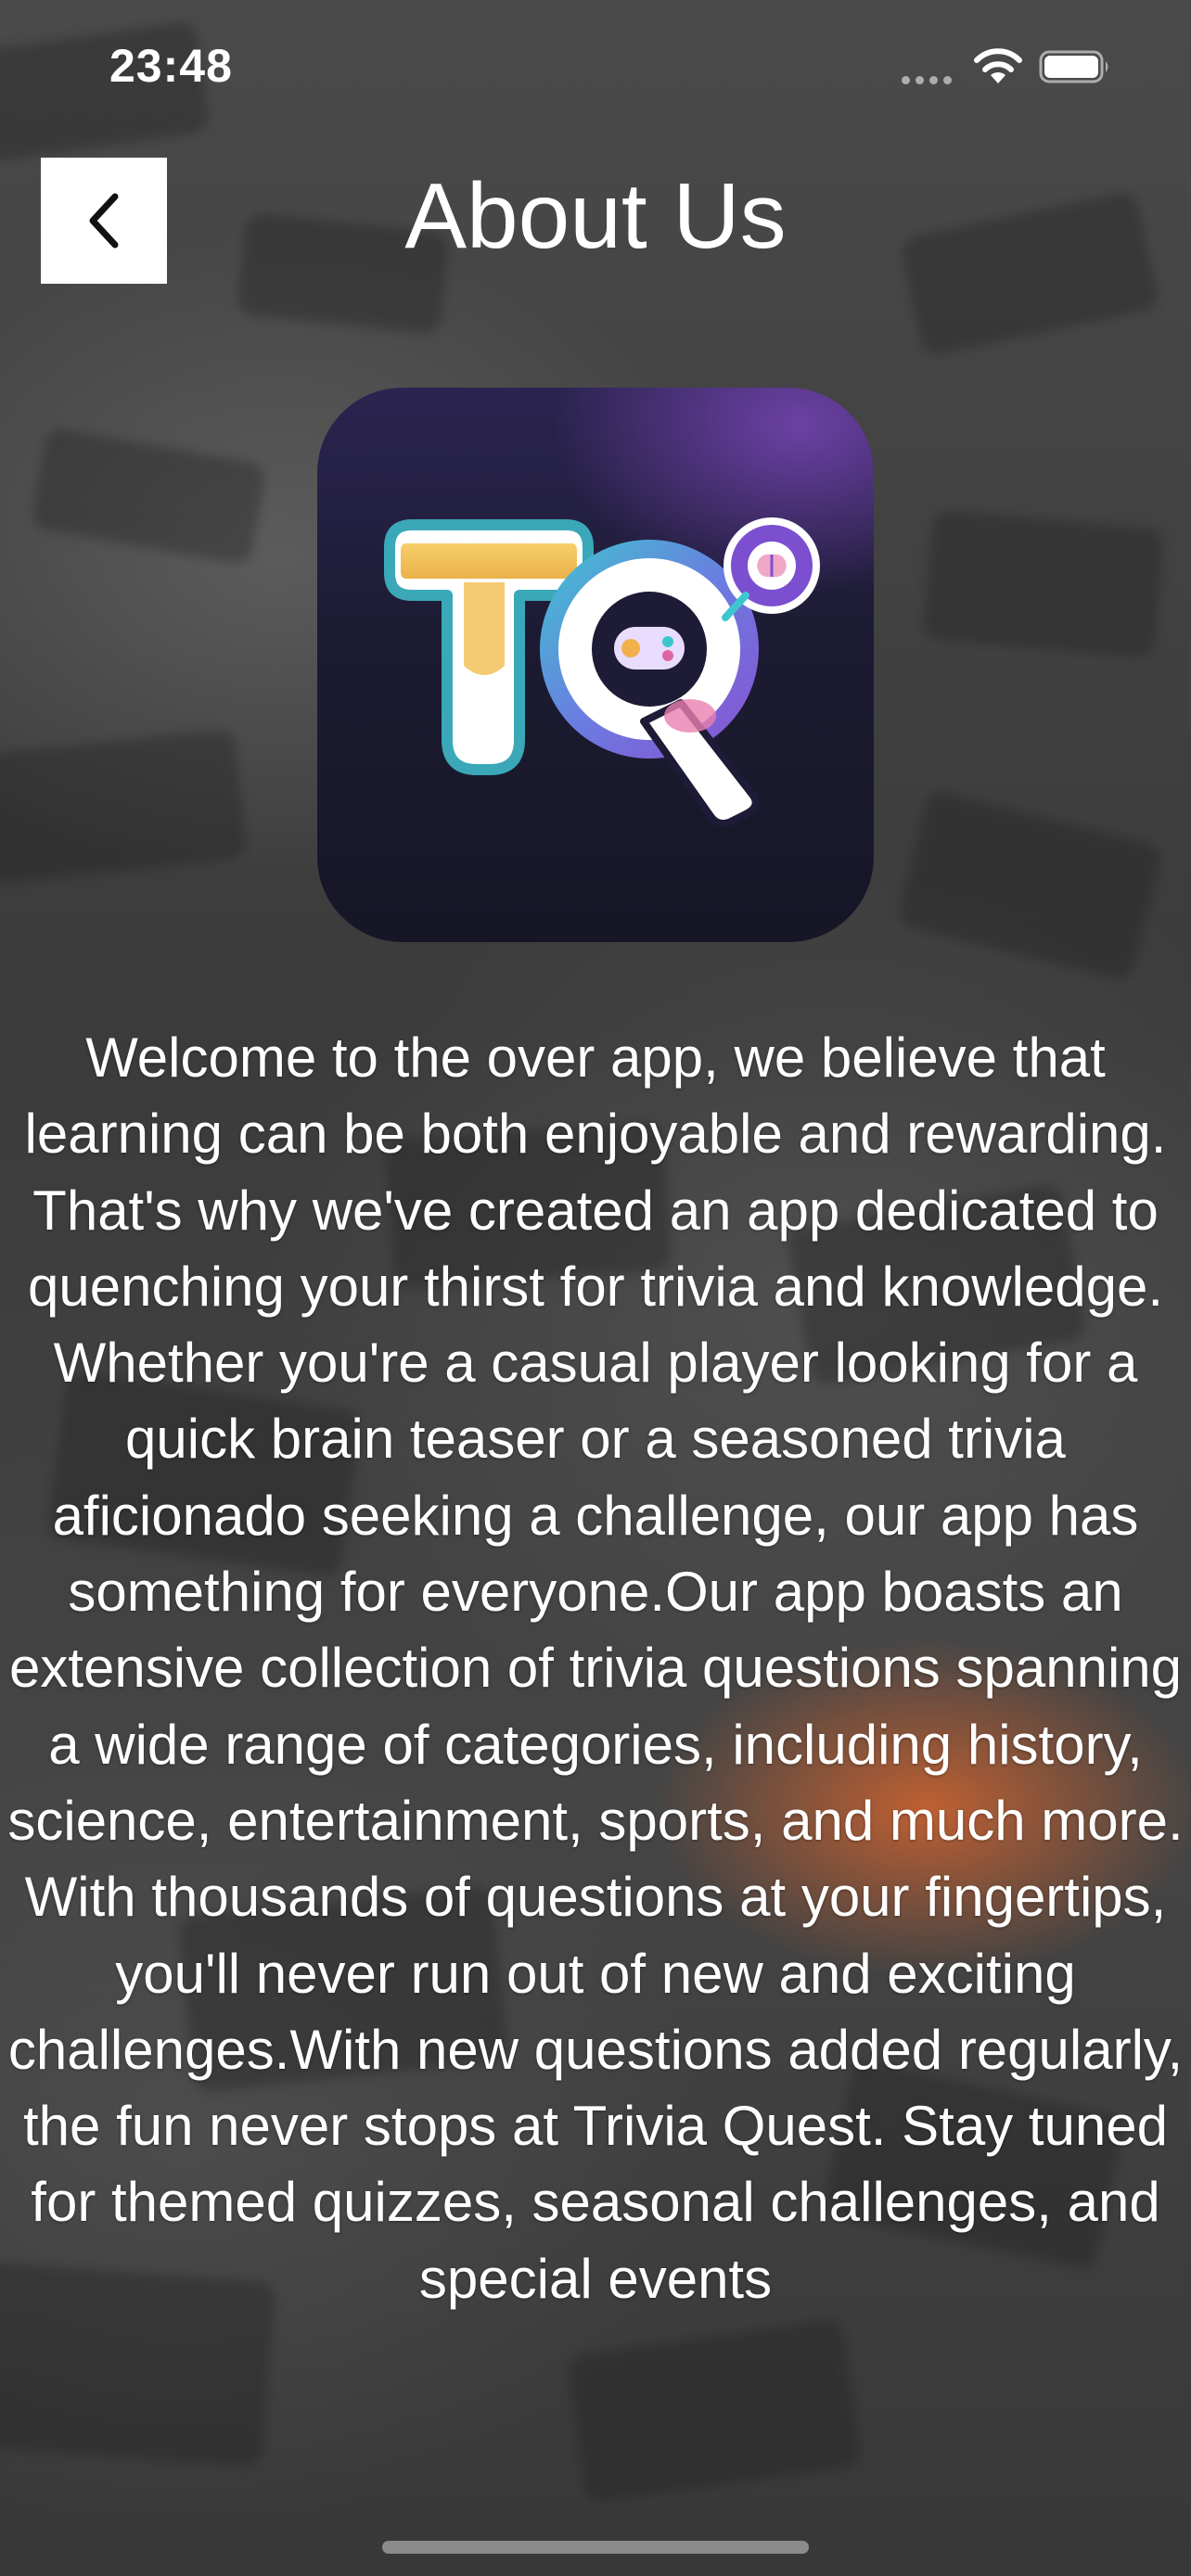 This screenshot has height=2576, width=1191. What do you see at coordinates (595, 65) in the screenshot?
I see `status-bar: 23:48` at bounding box center [595, 65].